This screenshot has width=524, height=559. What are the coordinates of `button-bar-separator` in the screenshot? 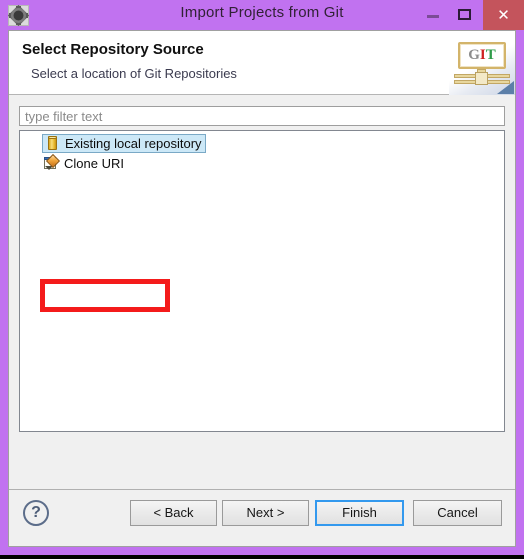 It's located at (262, 489).